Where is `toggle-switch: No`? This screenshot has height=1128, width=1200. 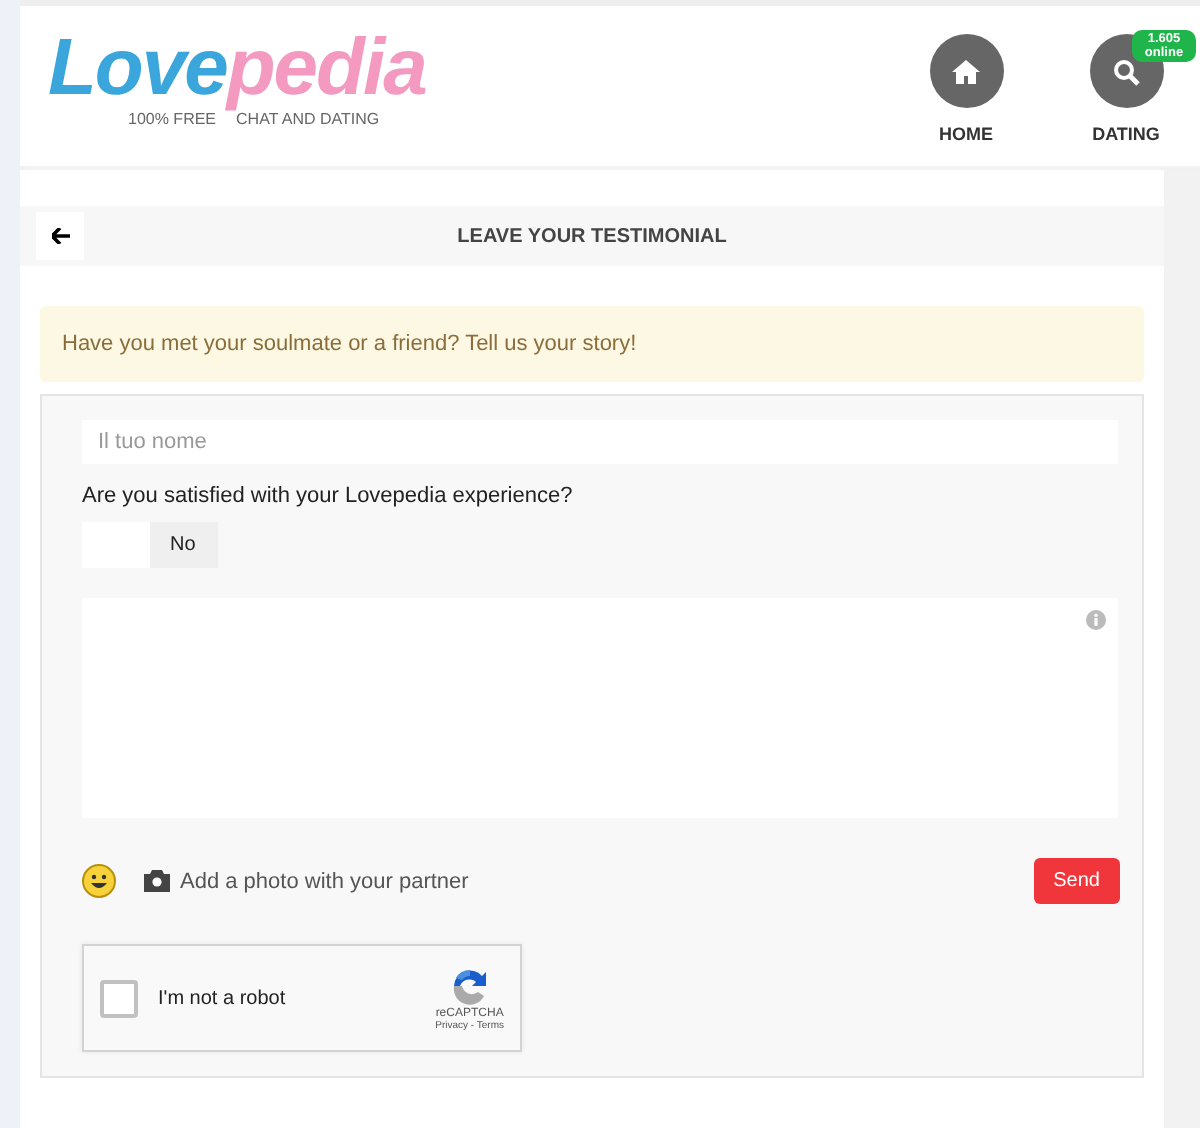 toggle-switch: No is located at coordinates (150, 545).